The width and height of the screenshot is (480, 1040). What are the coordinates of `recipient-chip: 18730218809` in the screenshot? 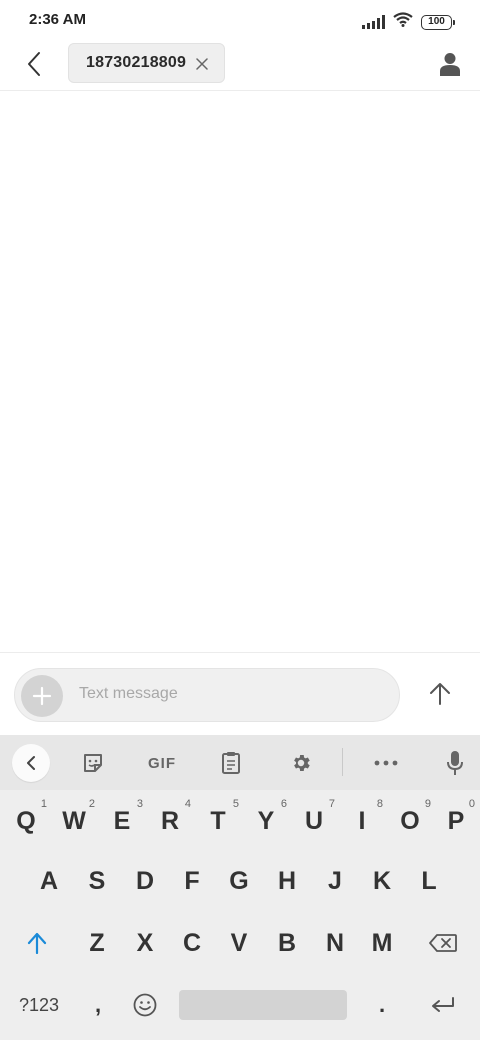 It's located at (146, 63).